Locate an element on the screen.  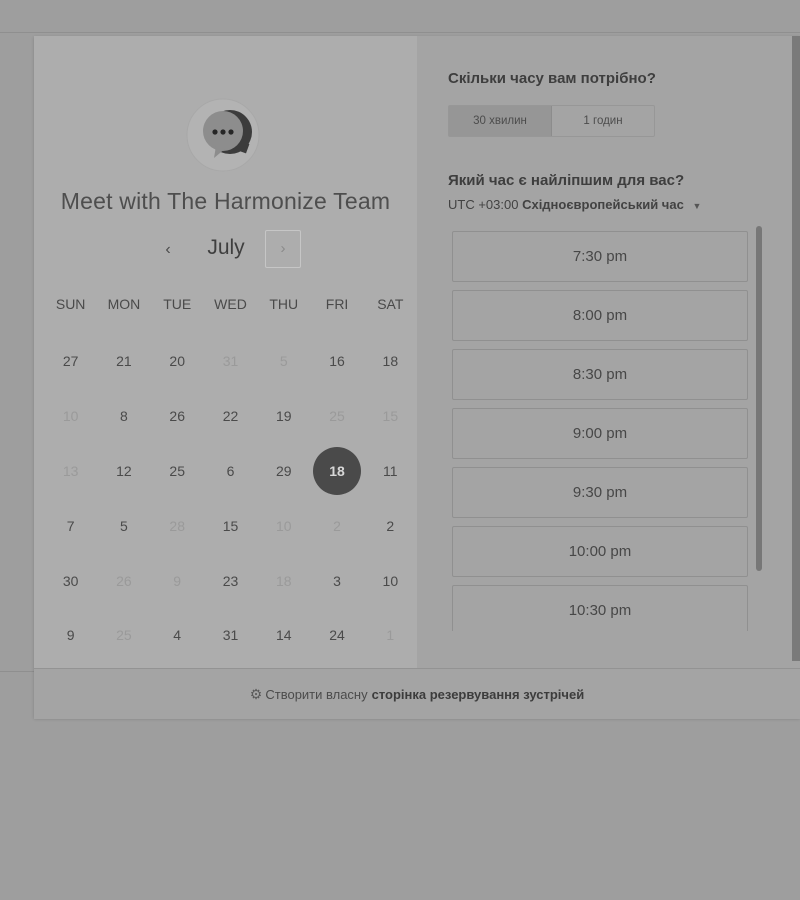
calendar-day: 23 is located at coordinates (230, 580).